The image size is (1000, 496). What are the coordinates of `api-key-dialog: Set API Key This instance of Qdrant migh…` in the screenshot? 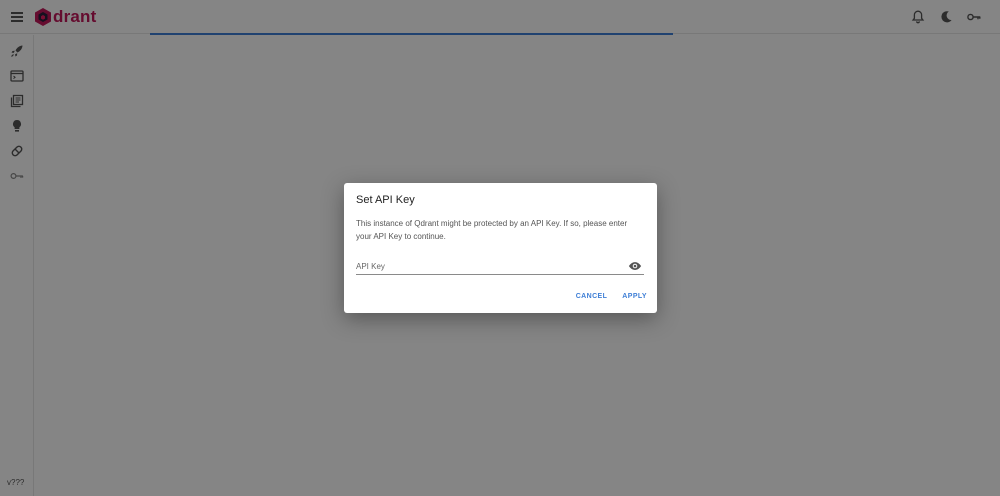 It's located at (500, 248).